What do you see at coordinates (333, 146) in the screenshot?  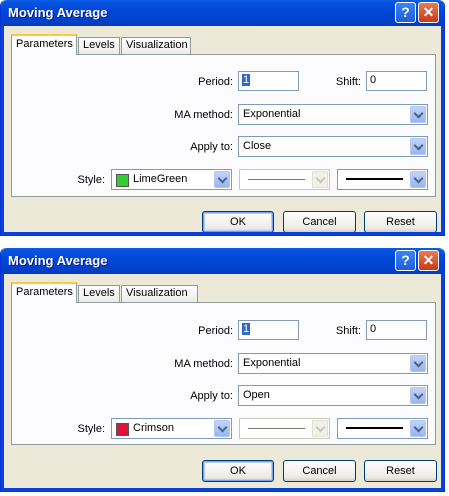 I see `apply-to-select: Close` at bounding box center [333, 146].